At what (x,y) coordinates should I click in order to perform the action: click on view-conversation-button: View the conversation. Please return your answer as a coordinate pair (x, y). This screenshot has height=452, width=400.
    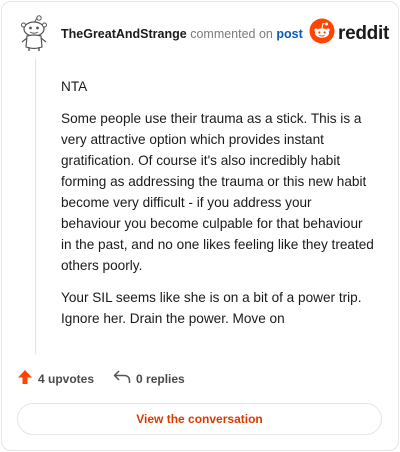
    Looking at the image, I should click on (199, 419).